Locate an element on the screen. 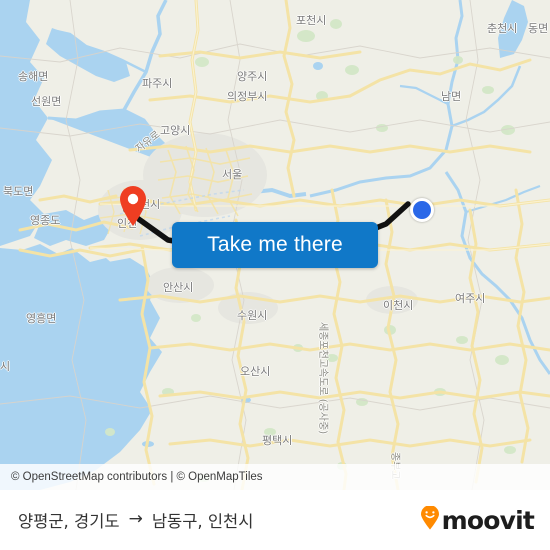 This screenshot has width=550, height=550. moovit-pin-icon is located at coordinates (430, 519).